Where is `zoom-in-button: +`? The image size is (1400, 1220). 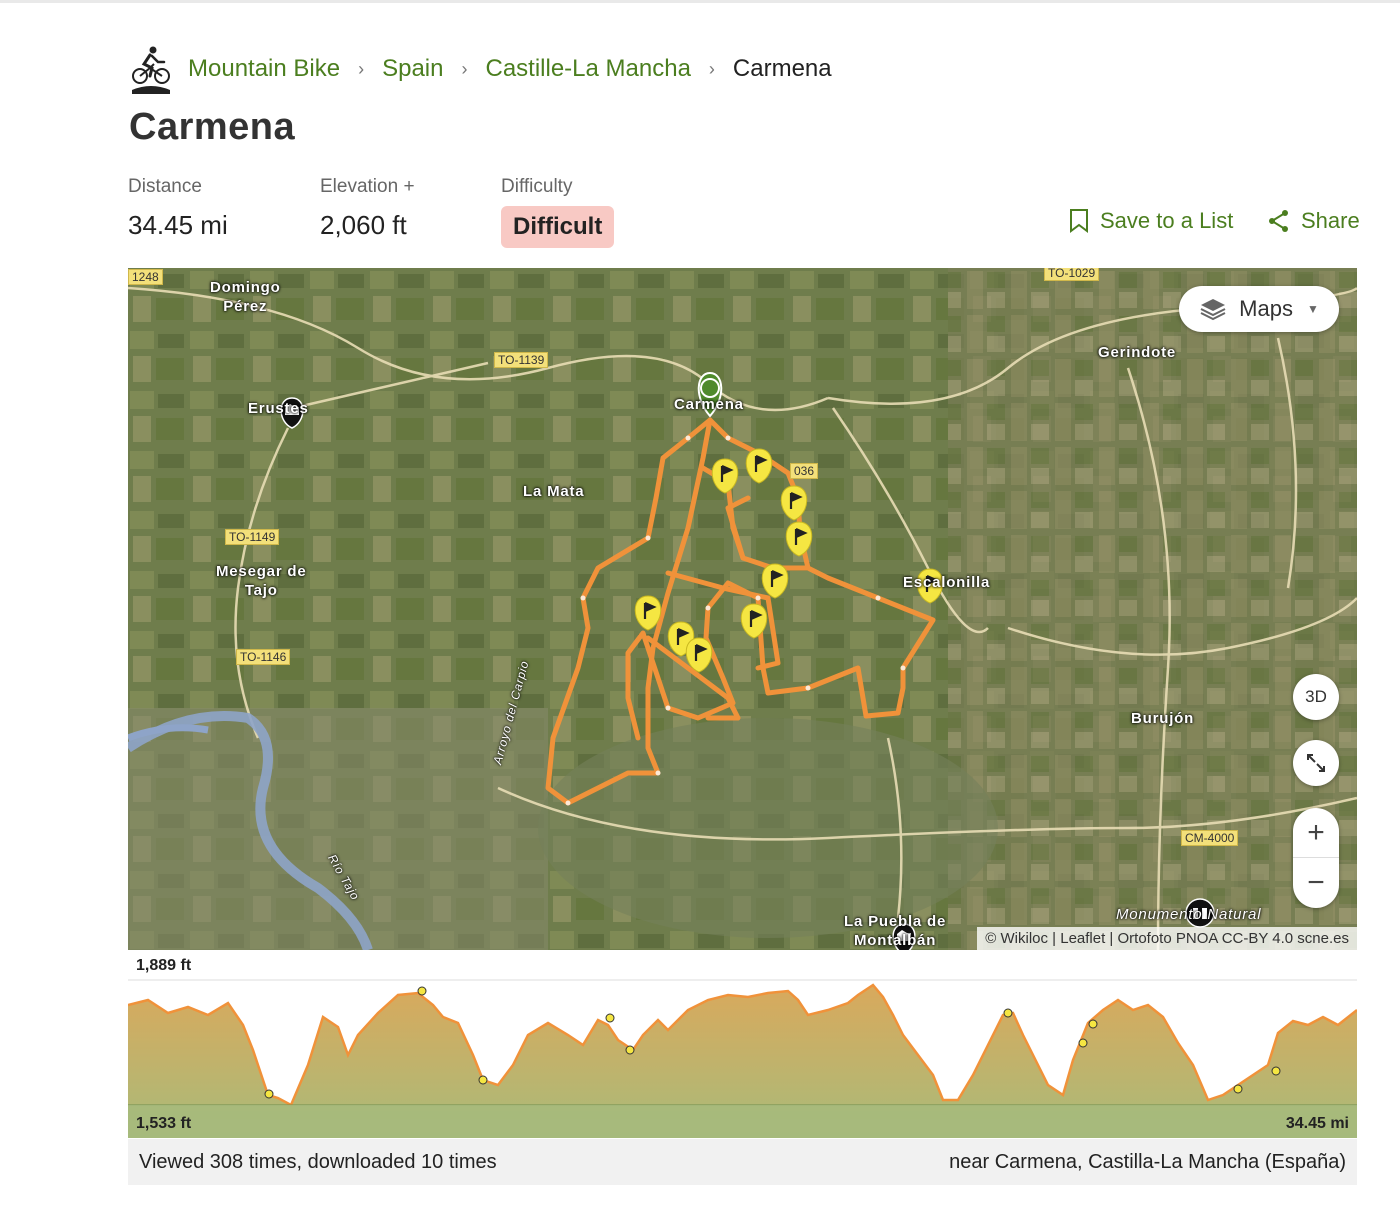
zoom-in-button: + is located at coordinates (1316, 833).